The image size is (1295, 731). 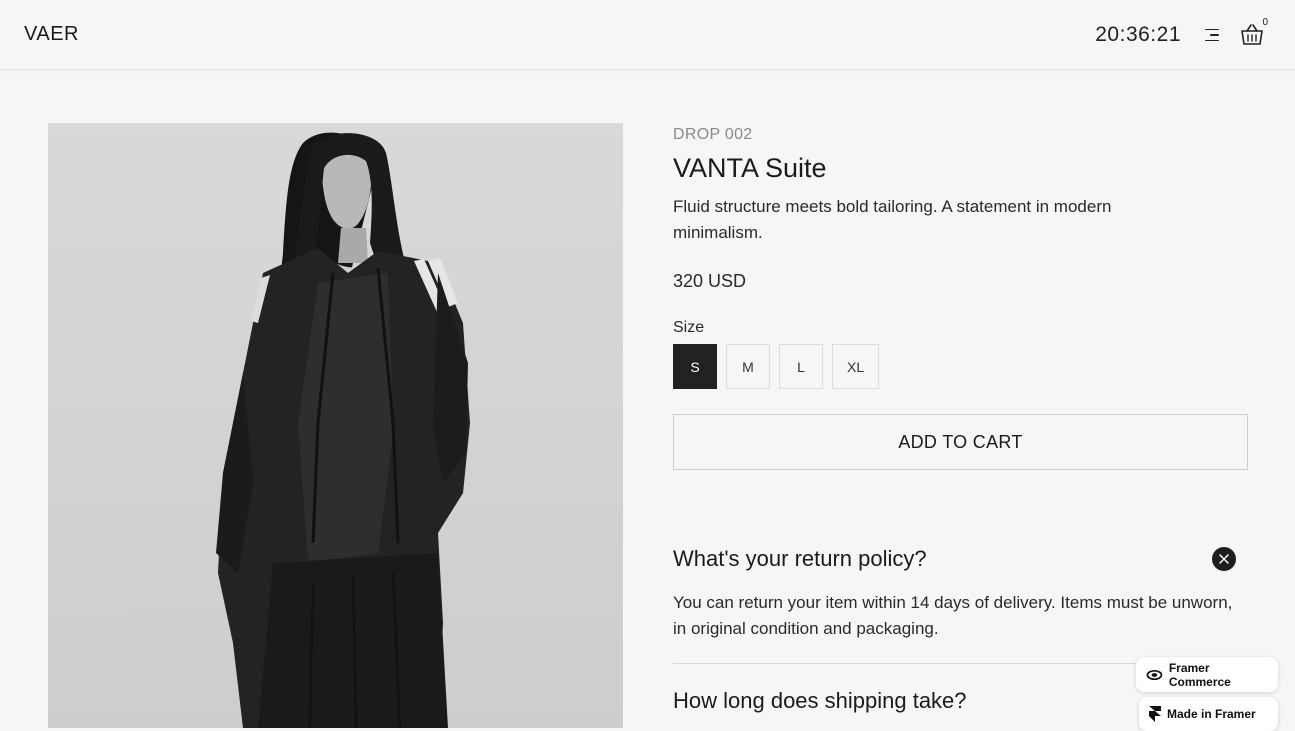 I want to click on framer-commerce-badge: Framer Commerce, so click(x=1207, y=674).